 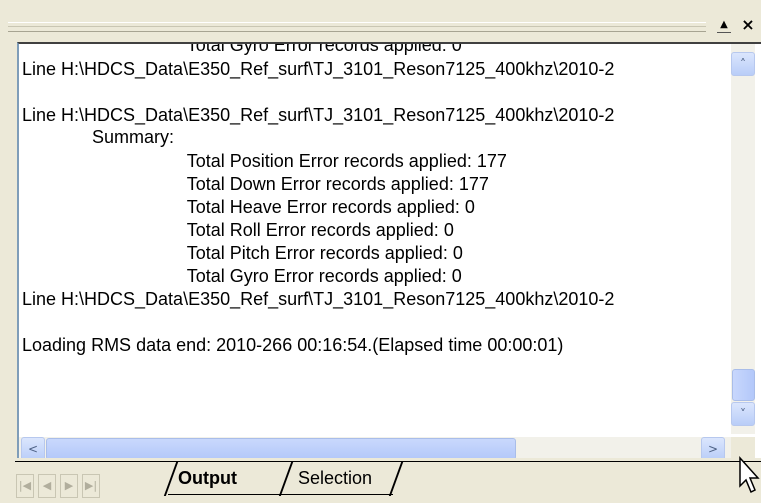 I want to click on output-line: Total Roll Error records applied: 0, so click(x=238, y=230).